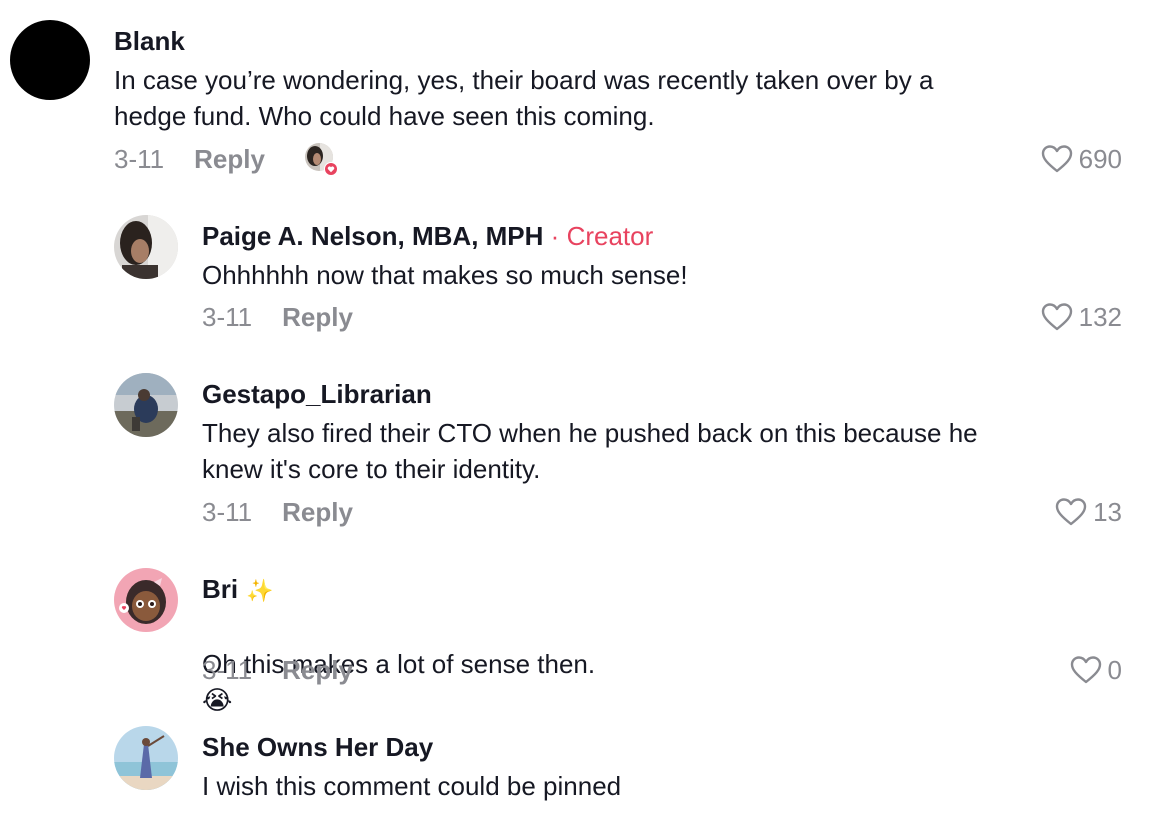 The width and height of the screenshot is (1162, 814). What do you see at coordinates (1100, 317) in the screenshot?
I see `like-count: 132` at bounding box center [1100, 317].